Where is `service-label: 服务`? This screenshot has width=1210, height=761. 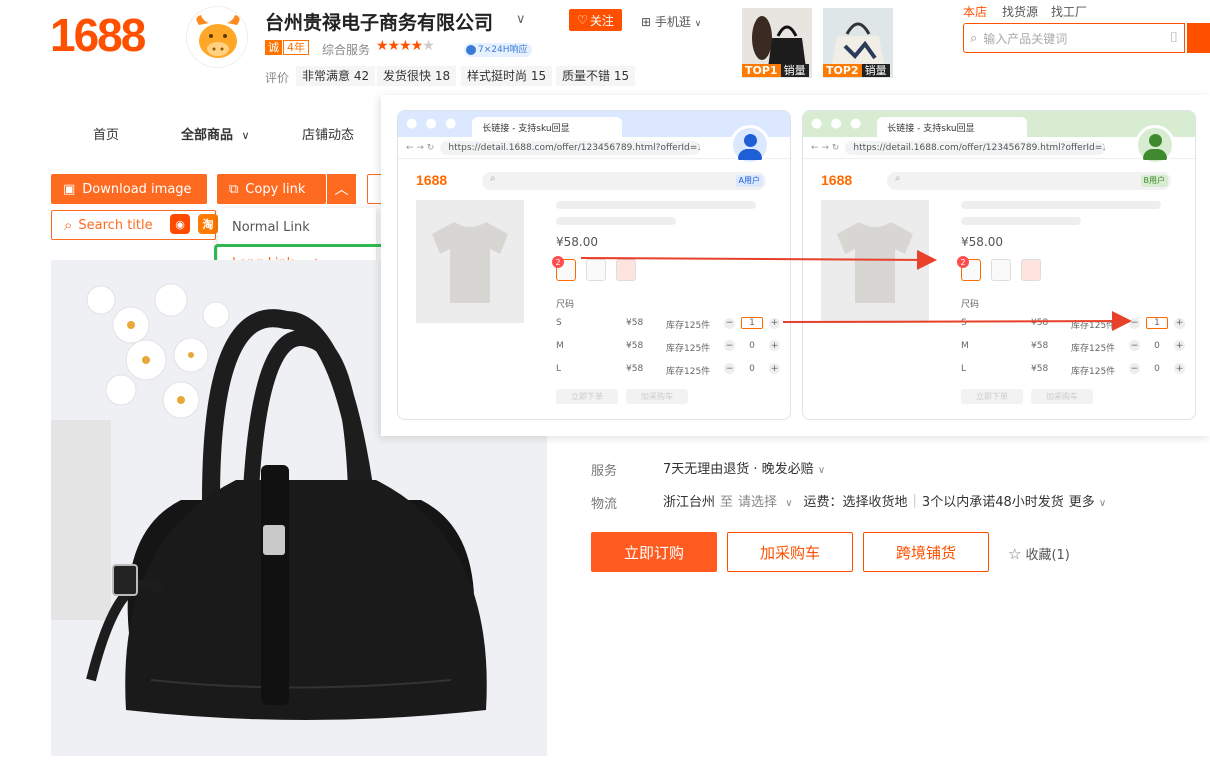 service-label: 服务 is located at coordinates (604, 471).